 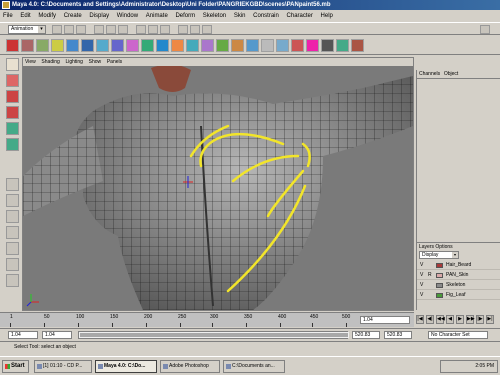 I want to click on persp-graph-layout-icon, so click(x=12, y=232).